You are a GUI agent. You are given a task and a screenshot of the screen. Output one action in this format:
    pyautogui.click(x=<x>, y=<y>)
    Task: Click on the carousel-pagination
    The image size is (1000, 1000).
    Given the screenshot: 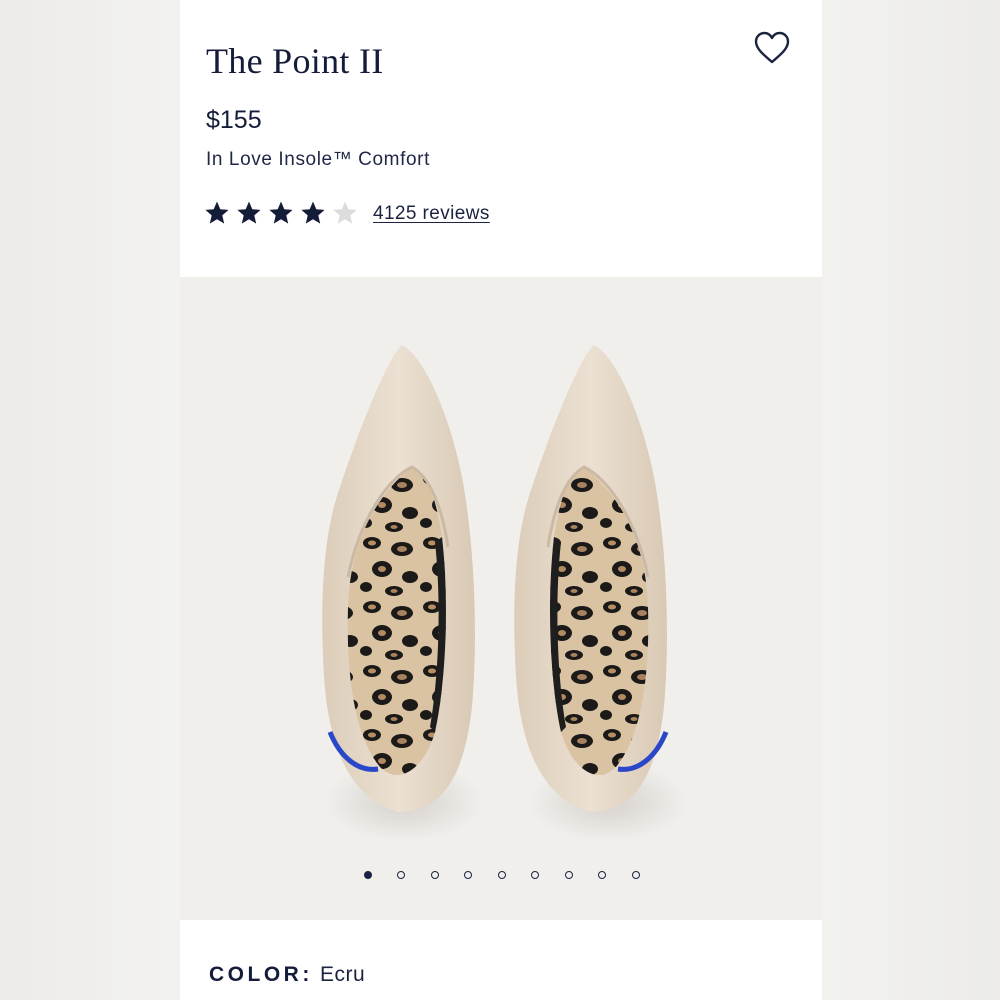 What is the action you would take?
    pyautogui.click(x=501, y=875)
    